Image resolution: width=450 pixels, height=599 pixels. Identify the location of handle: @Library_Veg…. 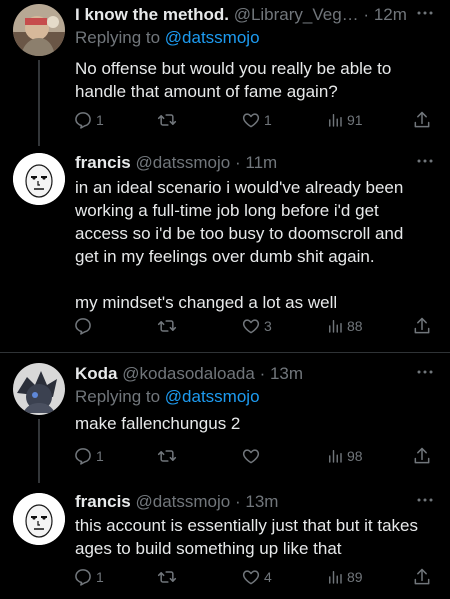
(296, 14).